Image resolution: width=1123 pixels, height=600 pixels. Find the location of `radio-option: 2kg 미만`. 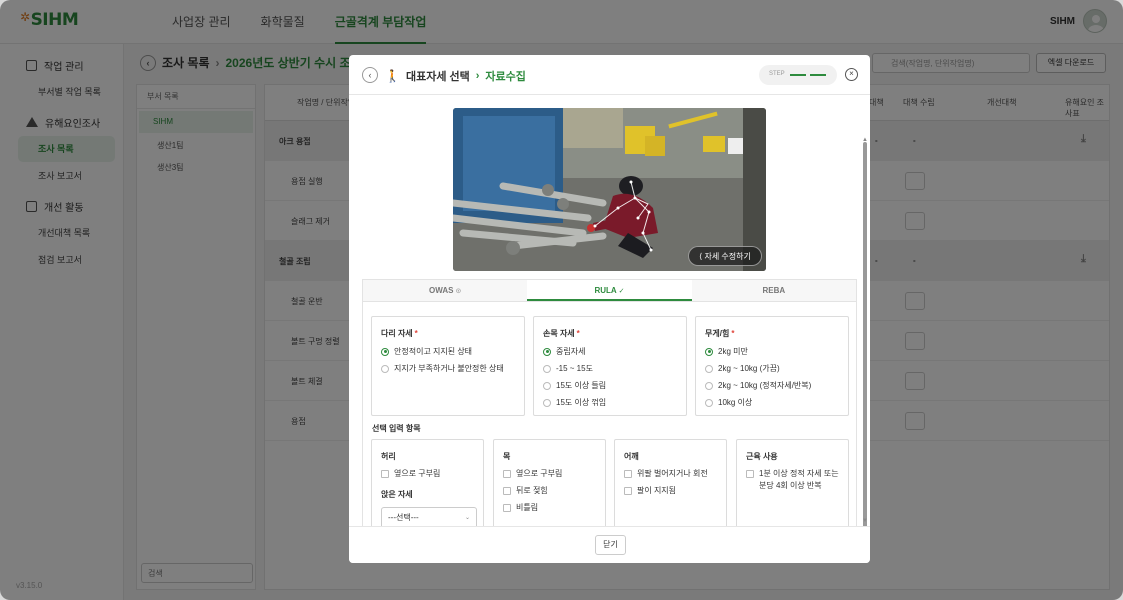

radio-option: 2kg 미만 is located at coordinates (726, 351).